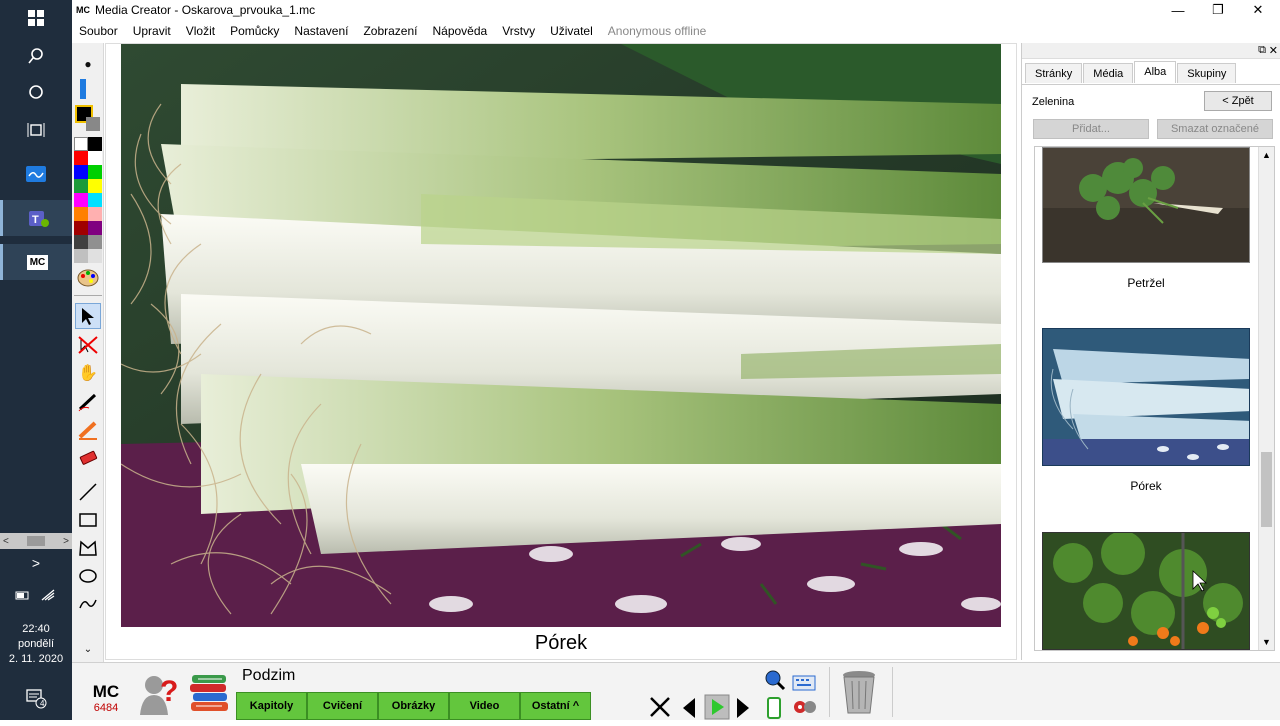 The width and height of the screenshot is (1280, 726). Describe the element at coordinates (1273, 50) in the screenshot. I see `panel-close-icon: ✕` at that location.